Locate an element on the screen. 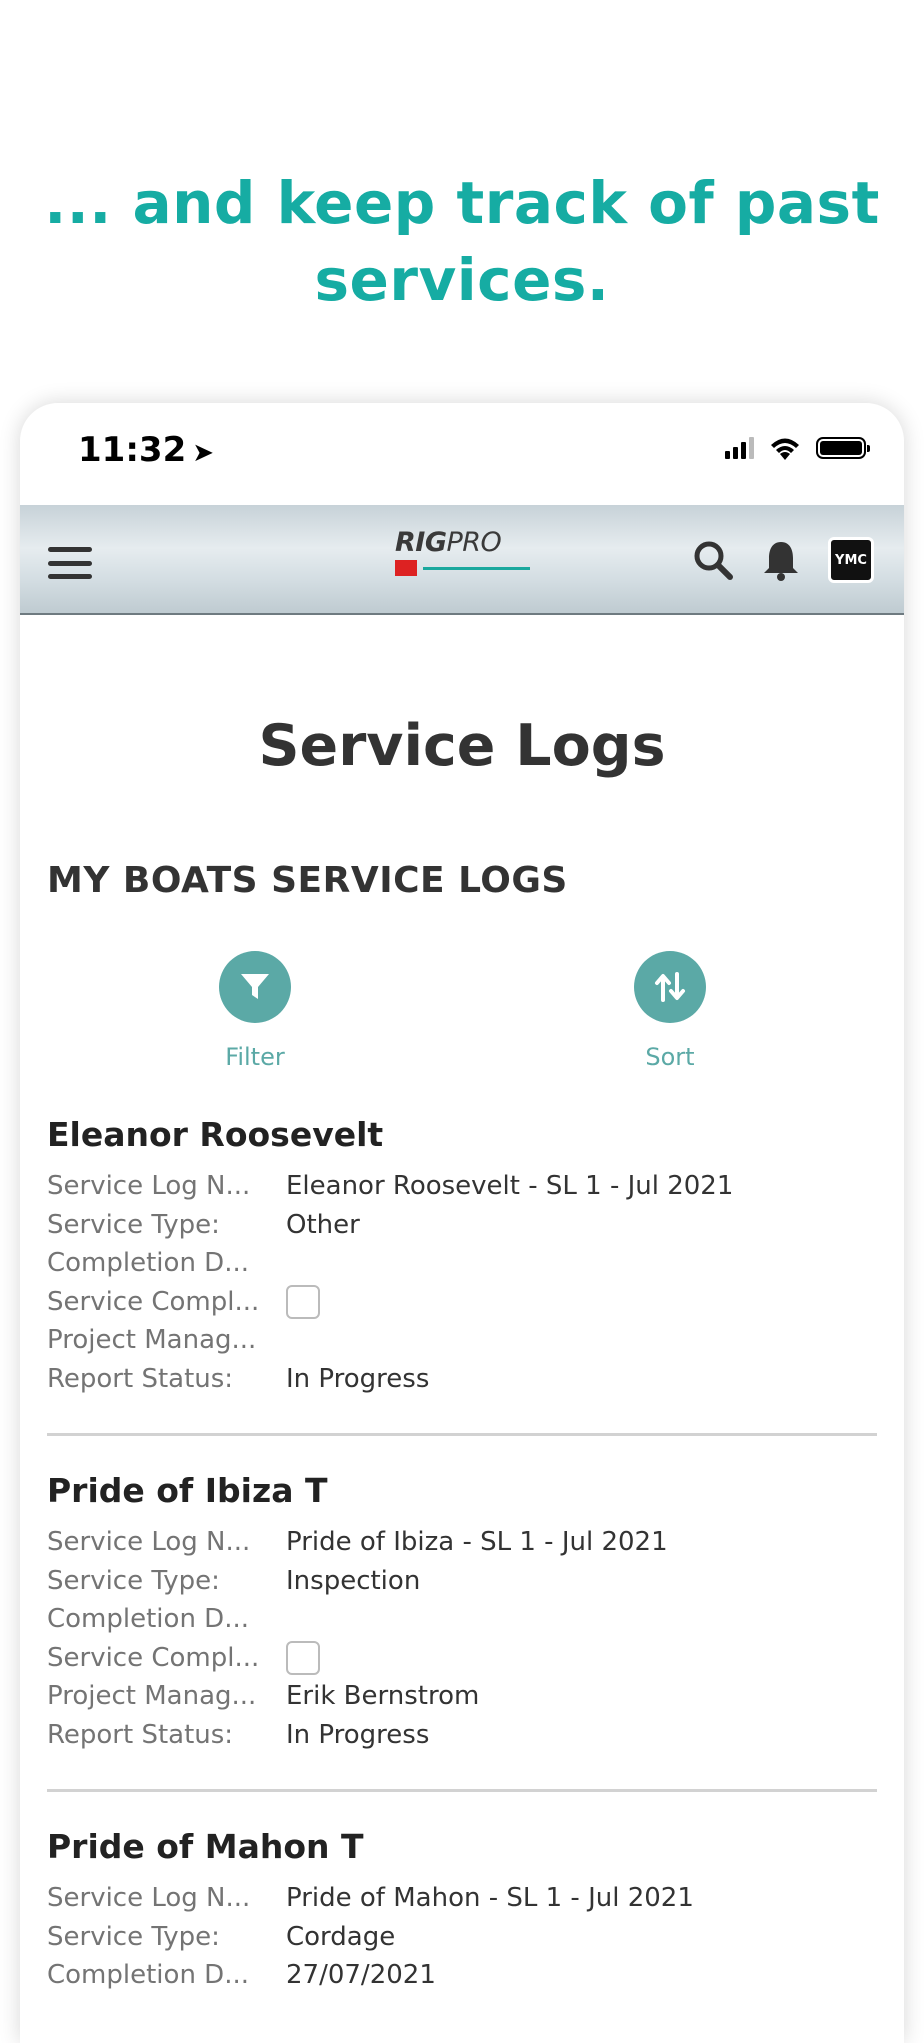  promo-headline-line1: ... and keep track of past is located at coordinates (462, 203).